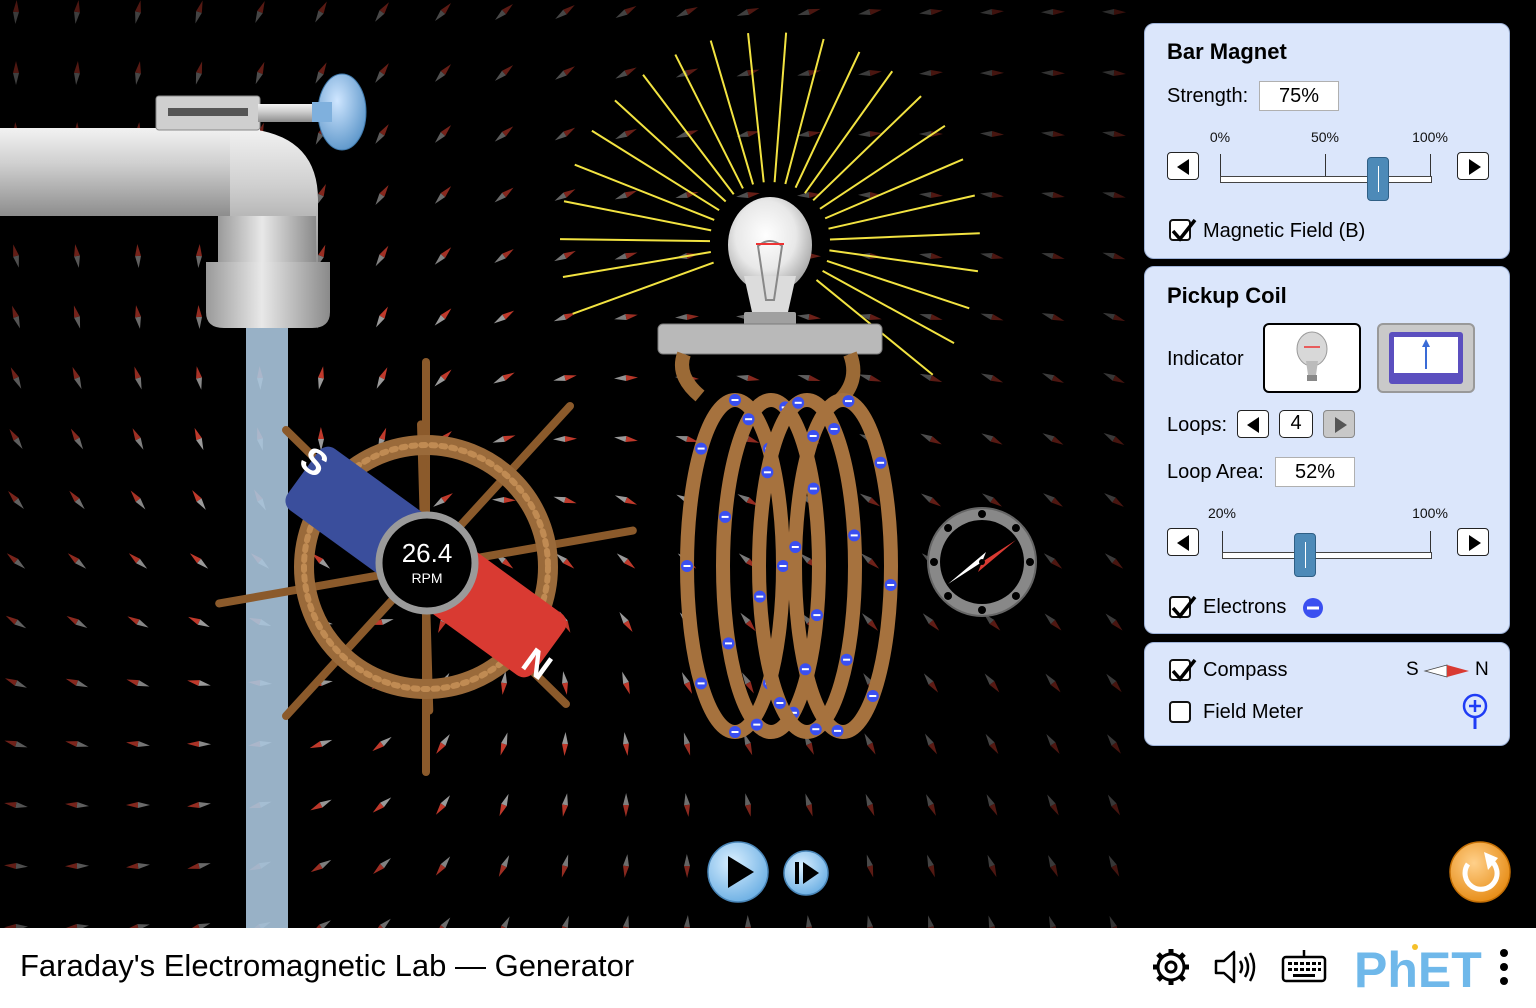  I want to click on strength-decrease-button, so click(1183, 166).